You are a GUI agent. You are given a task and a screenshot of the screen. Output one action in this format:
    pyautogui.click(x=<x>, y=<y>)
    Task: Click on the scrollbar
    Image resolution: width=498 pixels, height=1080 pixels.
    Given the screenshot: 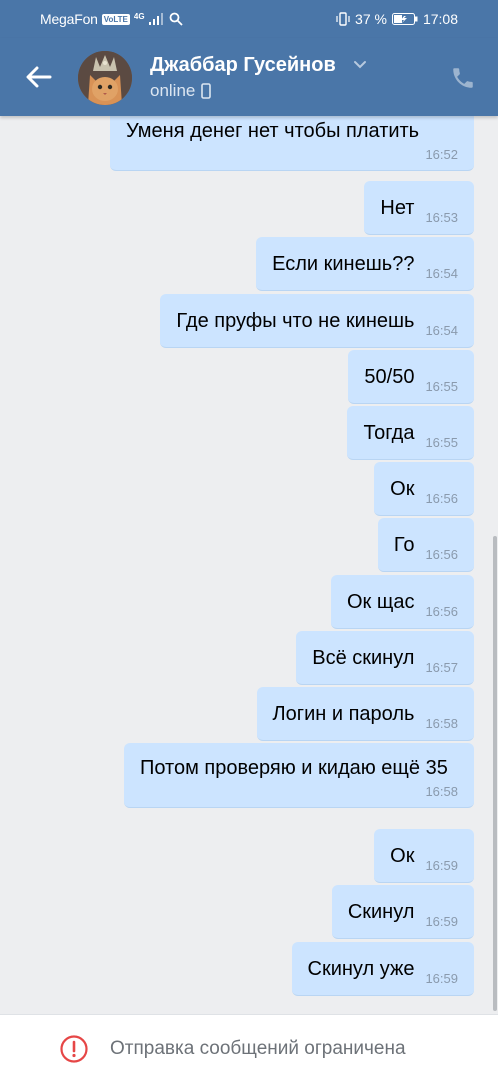 What is the action you would take?
    pyautogui.click(x=495, y=773)
    